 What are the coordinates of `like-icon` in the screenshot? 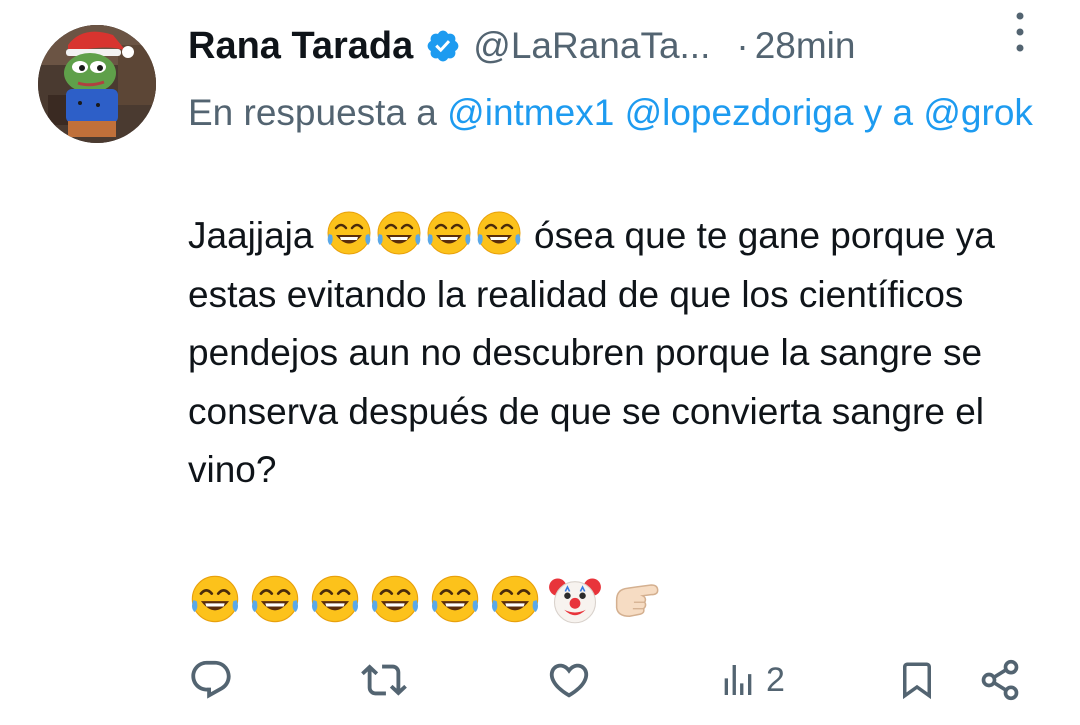 It's located at (569, 680).